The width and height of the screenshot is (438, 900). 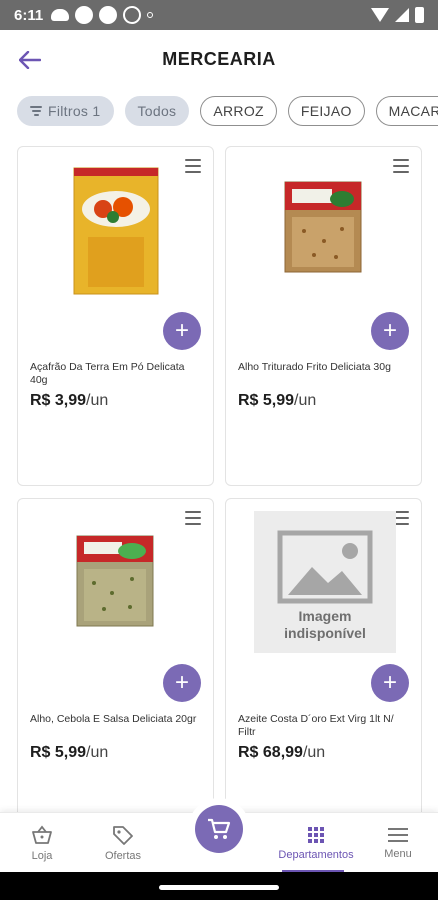 I want to click on page-title: MERCEARIA, so click(x=219, y=58).